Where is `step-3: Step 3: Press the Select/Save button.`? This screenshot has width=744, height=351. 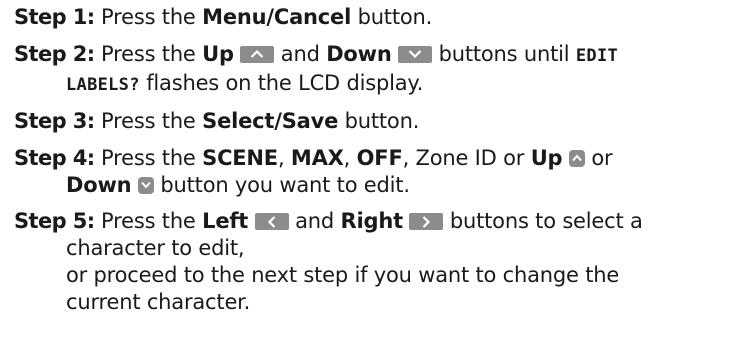 step-3: Step 3: Press the Select/Save button. is located at coordinates (377, 121).